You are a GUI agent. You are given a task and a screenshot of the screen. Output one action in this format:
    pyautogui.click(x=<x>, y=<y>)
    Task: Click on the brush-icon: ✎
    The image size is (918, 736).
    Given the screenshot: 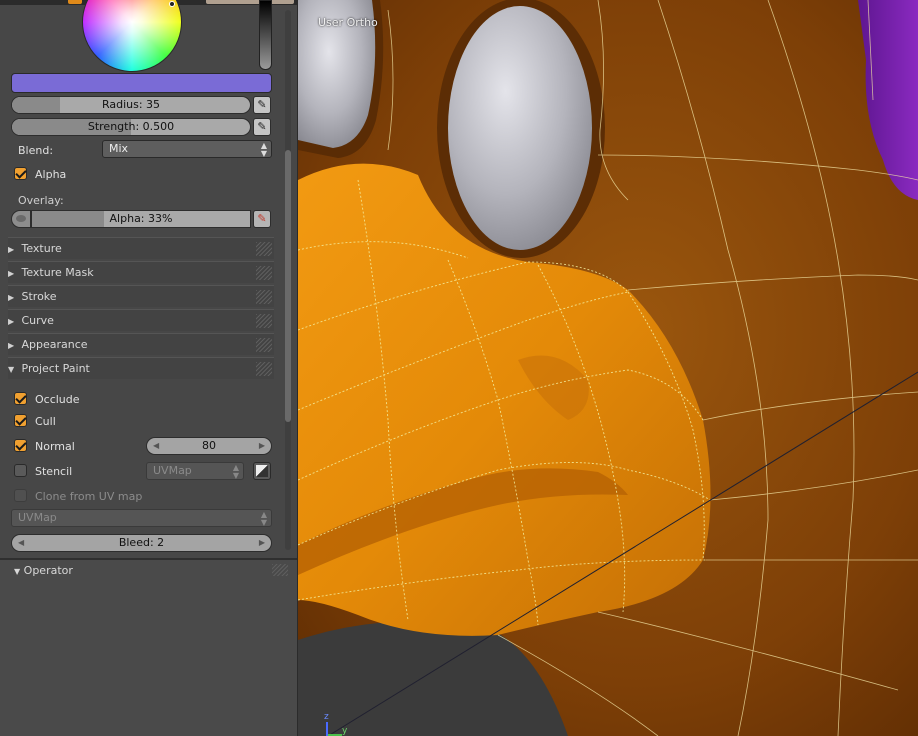 What is the action you would take?
    pyautogui.click(x=262, y=218)
    